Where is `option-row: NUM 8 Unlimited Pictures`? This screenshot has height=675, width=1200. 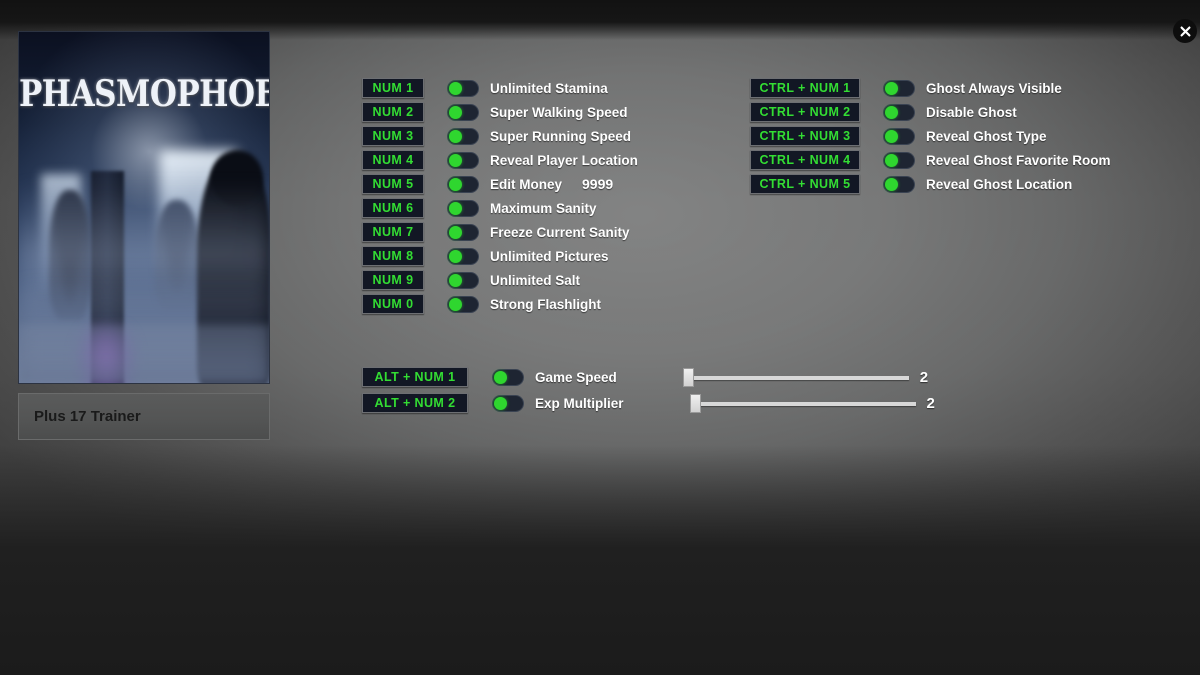
option-row: NUM 8 Unlimited Pictures is located at coordinates (500, 256).